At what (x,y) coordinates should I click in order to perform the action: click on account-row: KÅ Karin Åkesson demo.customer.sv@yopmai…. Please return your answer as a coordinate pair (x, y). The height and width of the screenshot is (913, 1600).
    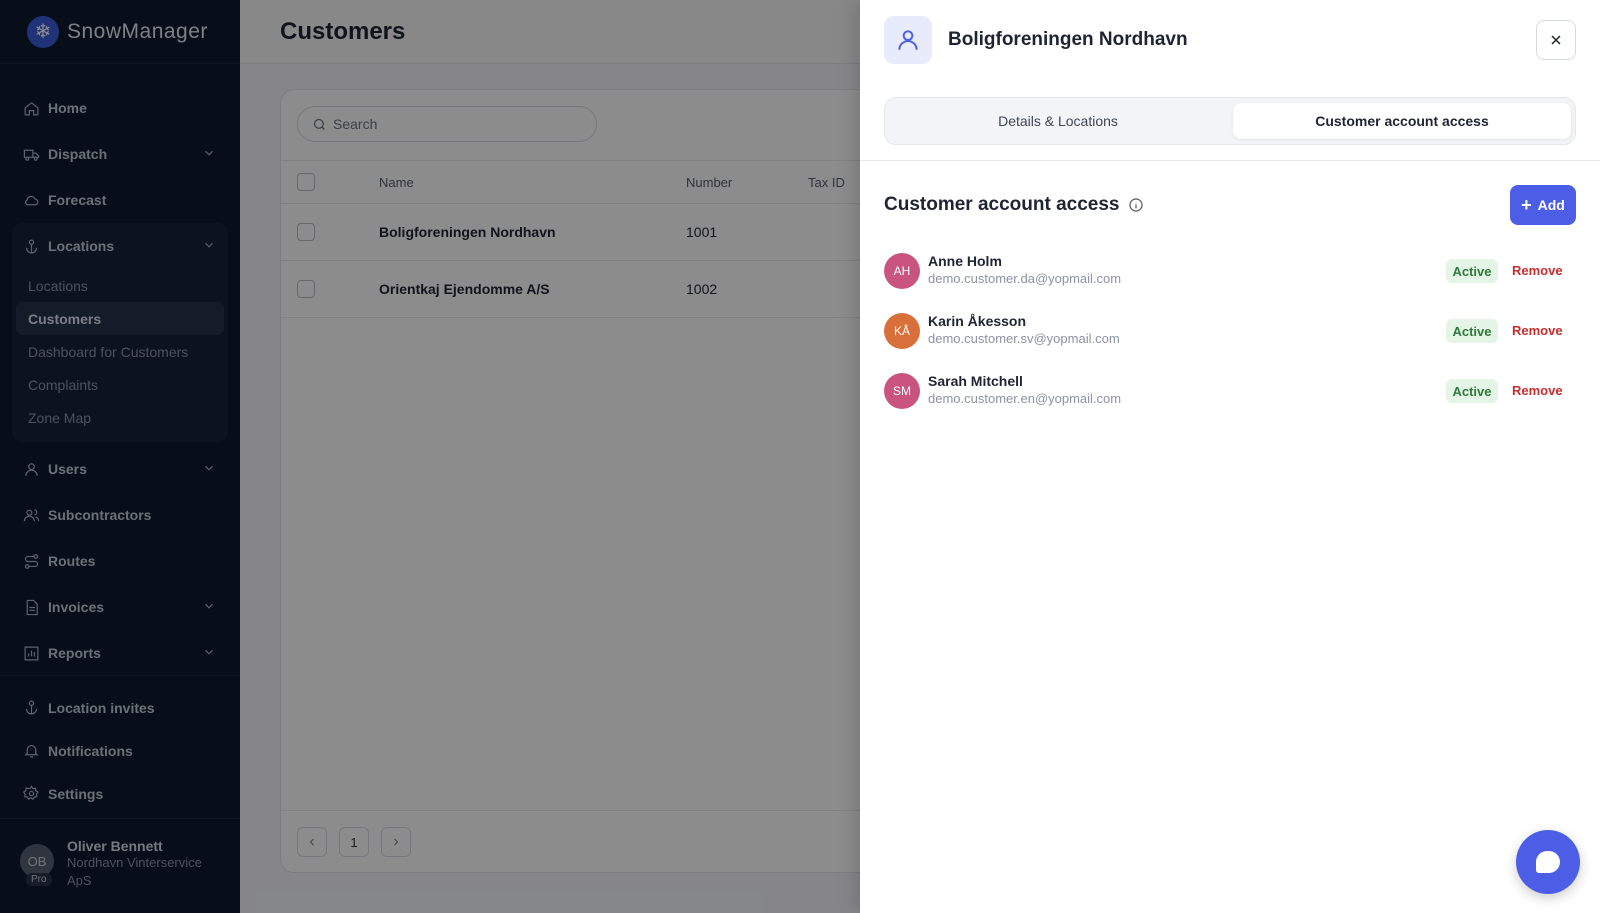
    Looking at the image, I should click on (1230, 333).